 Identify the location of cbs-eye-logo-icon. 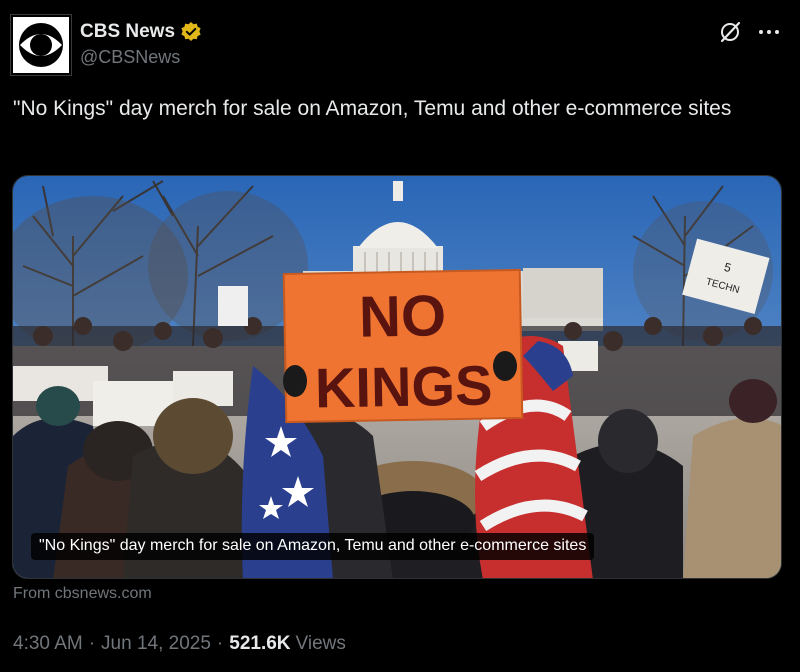
(41, 45).